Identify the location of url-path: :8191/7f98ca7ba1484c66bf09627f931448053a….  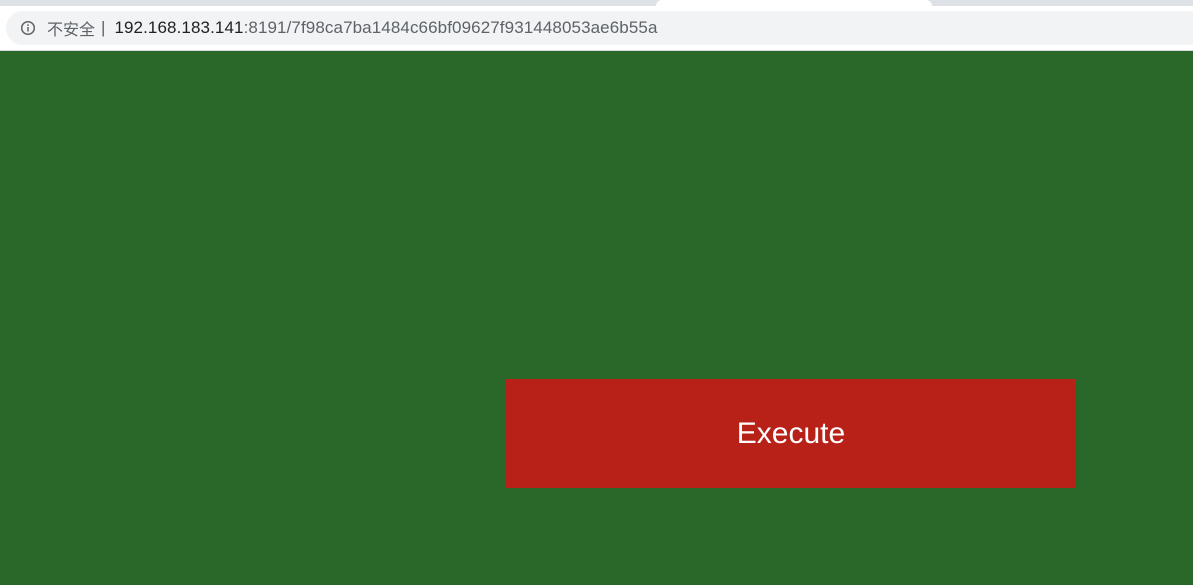
(450, 27).